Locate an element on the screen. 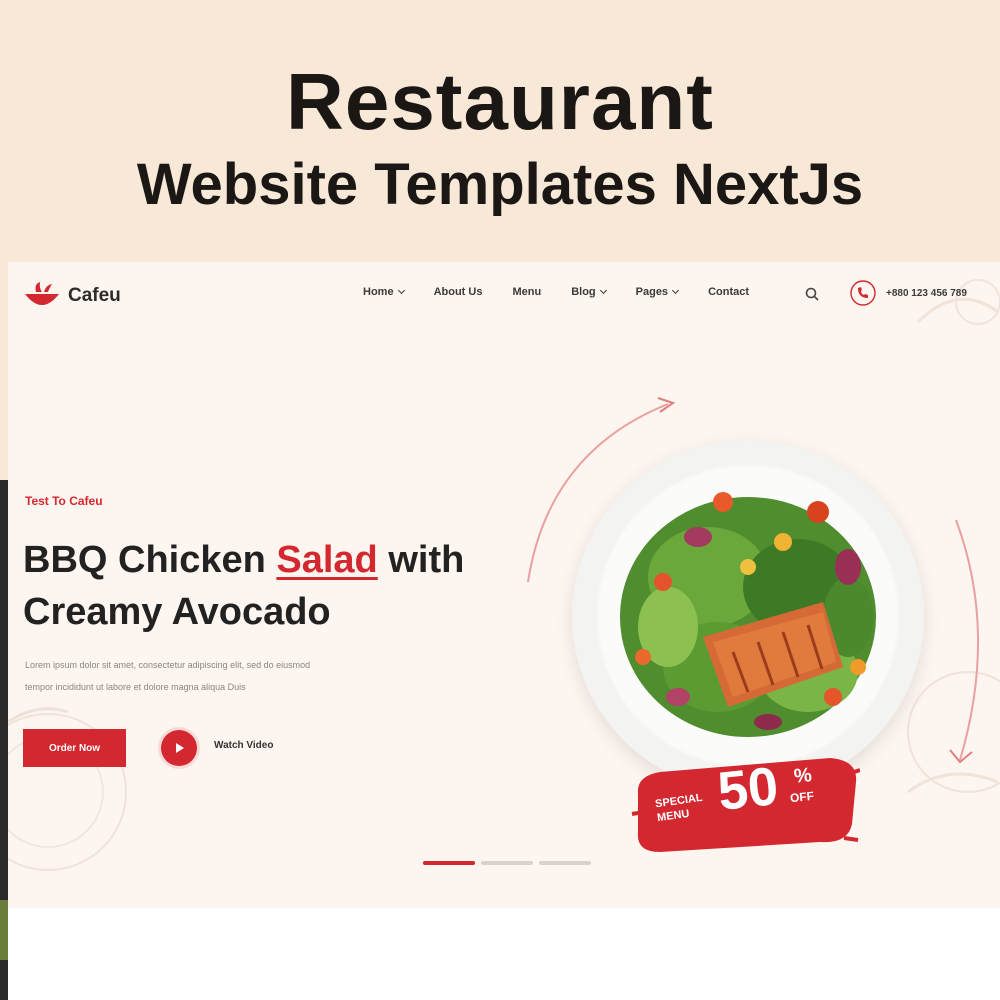 This screenshot has height=1000, width=1000. salad-food-image is located at coordinates (748, 614).